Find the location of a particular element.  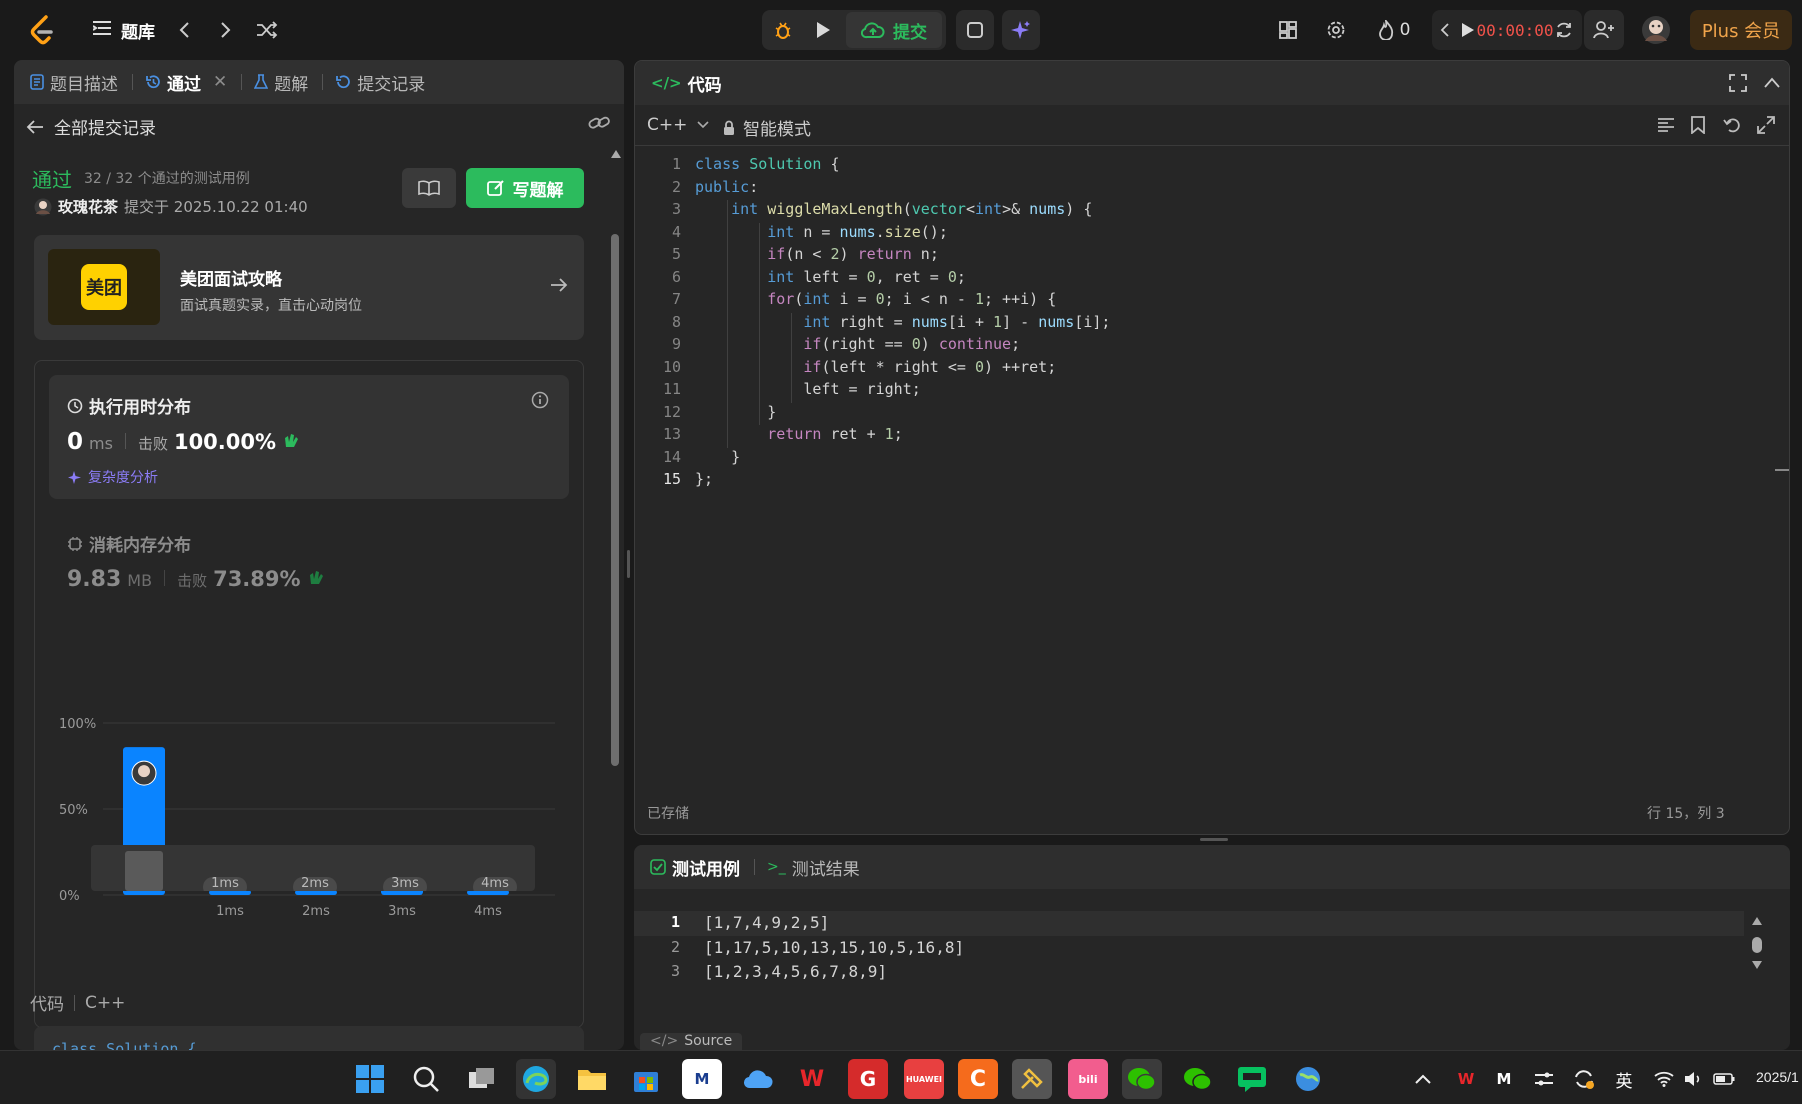

invite-button is located at coordinates (1604, 30).